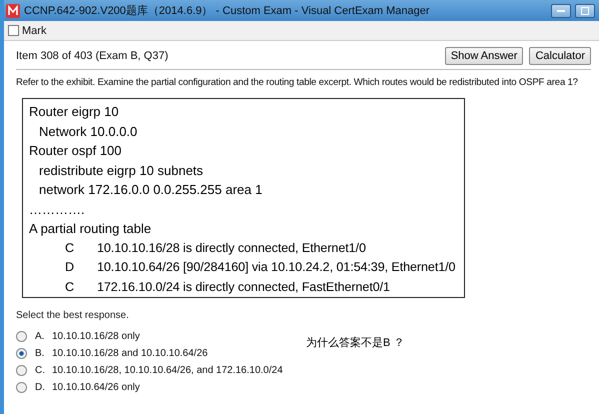  I want to click on route-entry: 10.10.10.64/26 [90/284160] via 10.10.24.2, 01:54:39, Ethernet1/0, so click(276, 267).